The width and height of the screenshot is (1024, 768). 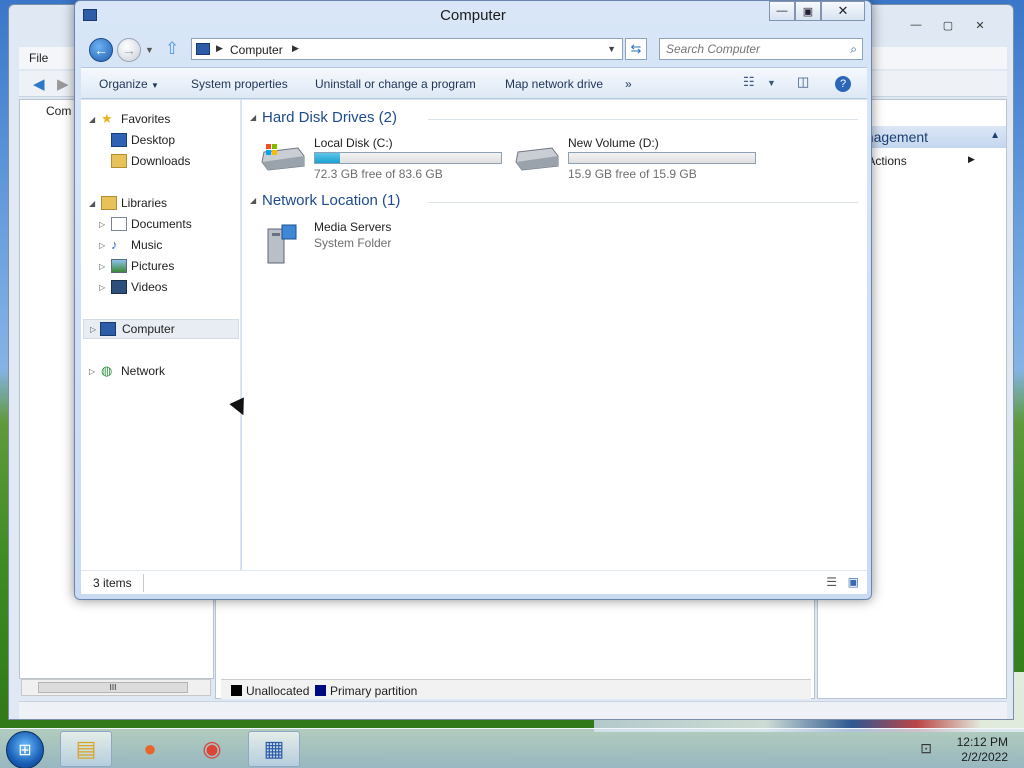 I want to click on nav-libraries: ◢ Libraries, so click(x=160, y=203).